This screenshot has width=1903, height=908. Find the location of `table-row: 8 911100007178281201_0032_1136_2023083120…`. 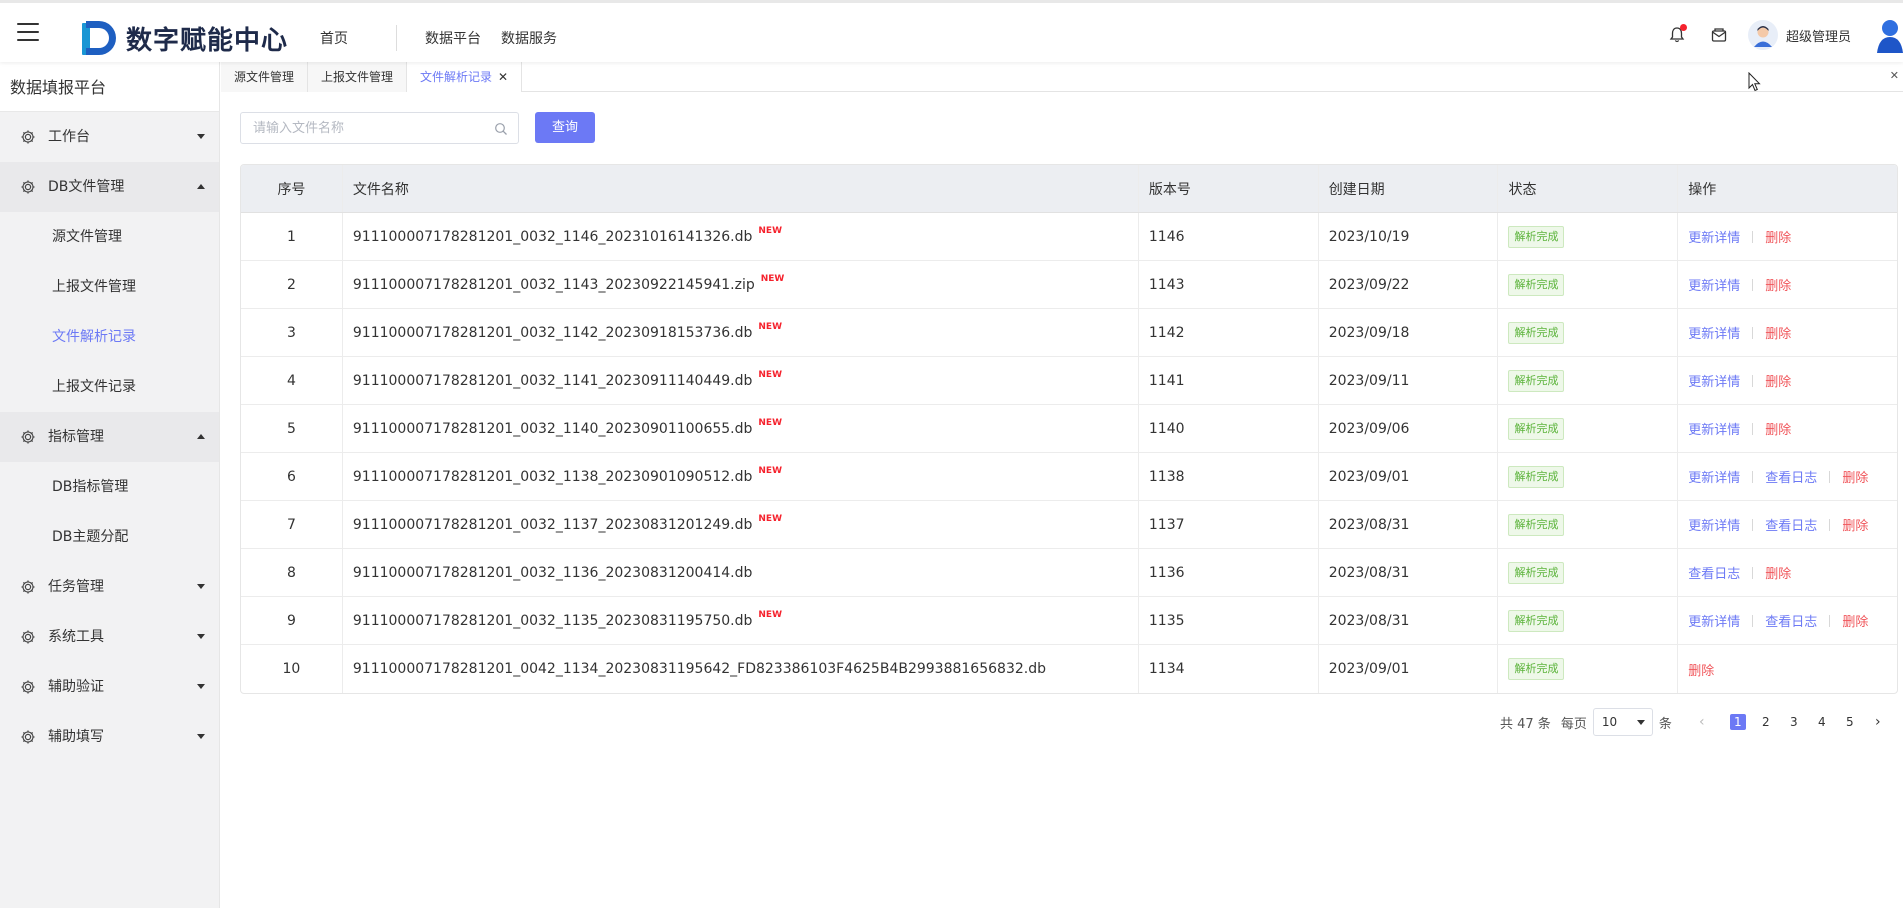

table-row: 8 911100007178281201_0032_1136_2023083120… is located at coordinates (1069, 573).